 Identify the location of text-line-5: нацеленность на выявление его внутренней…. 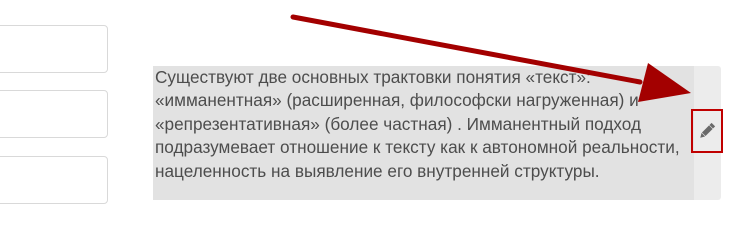
(377, 170).